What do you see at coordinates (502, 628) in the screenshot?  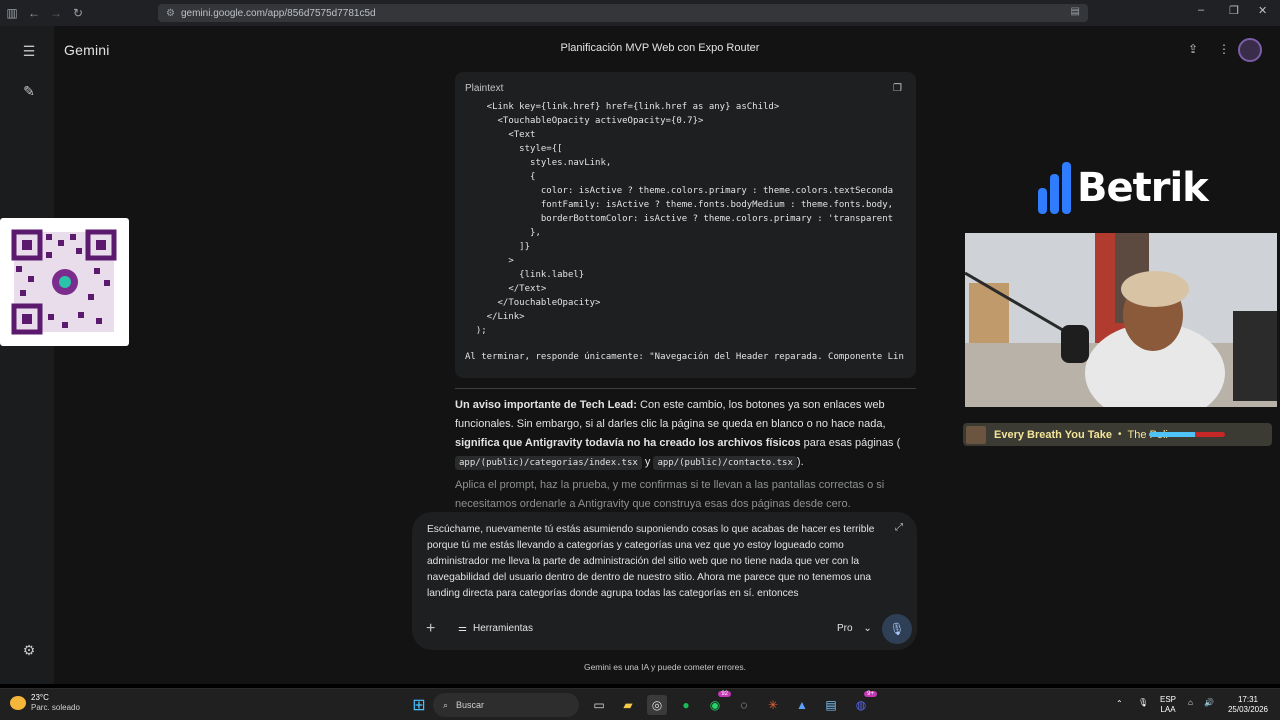 I see `tools-label: Herramientas` at bounding box center [502, 628].